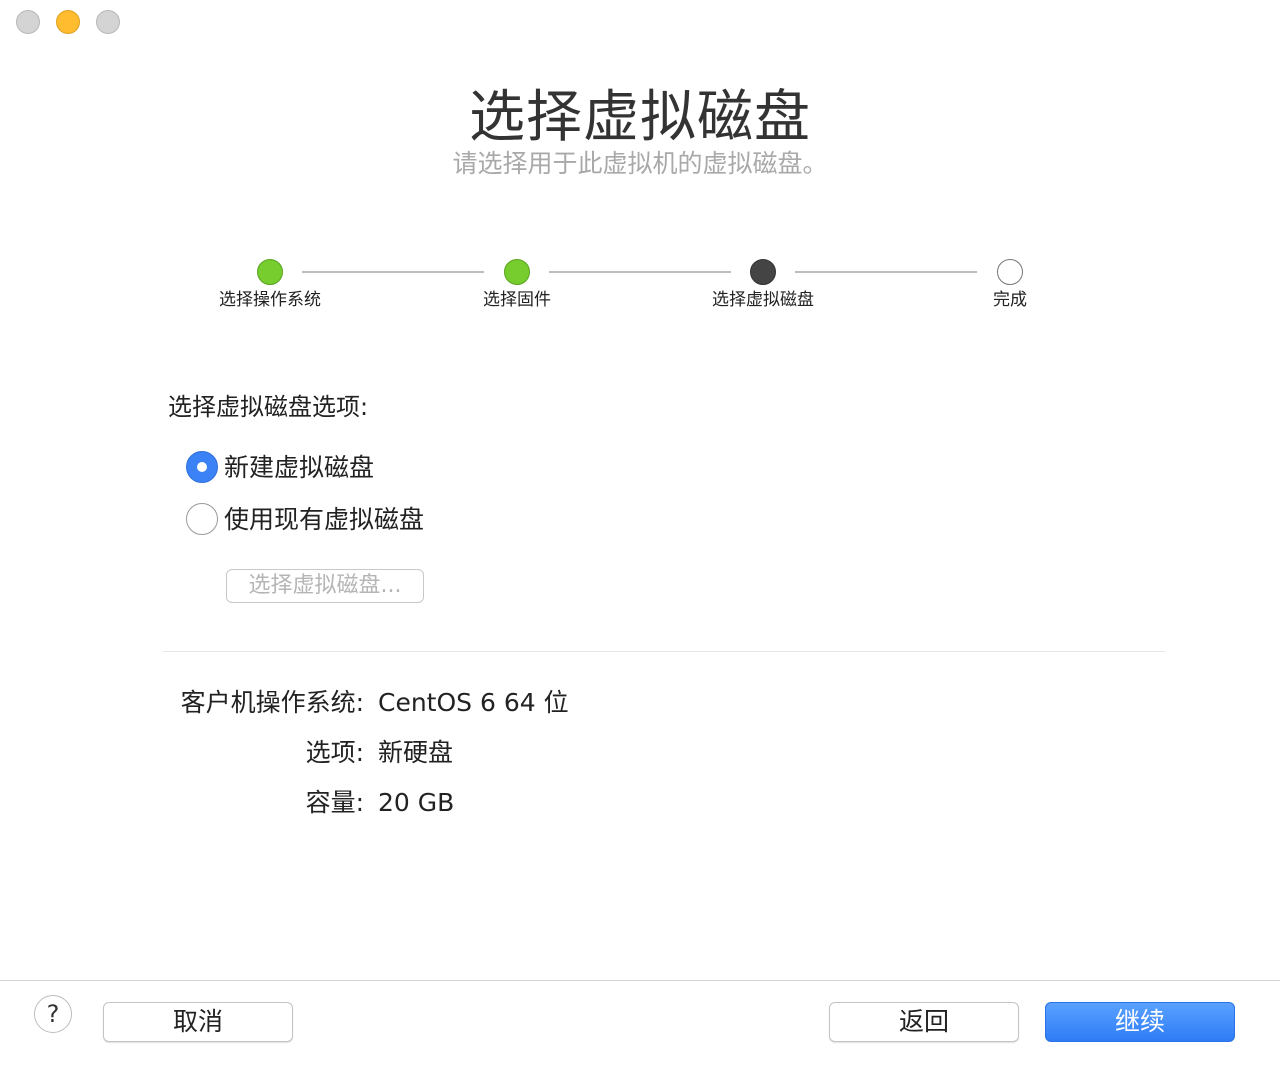 The height and width of the screenshot is (1066, 1280). What do you see at coordinates (1010, 272) in the screenshot?
I see `step-indicator-finish` at bounding box center [1010, 272].